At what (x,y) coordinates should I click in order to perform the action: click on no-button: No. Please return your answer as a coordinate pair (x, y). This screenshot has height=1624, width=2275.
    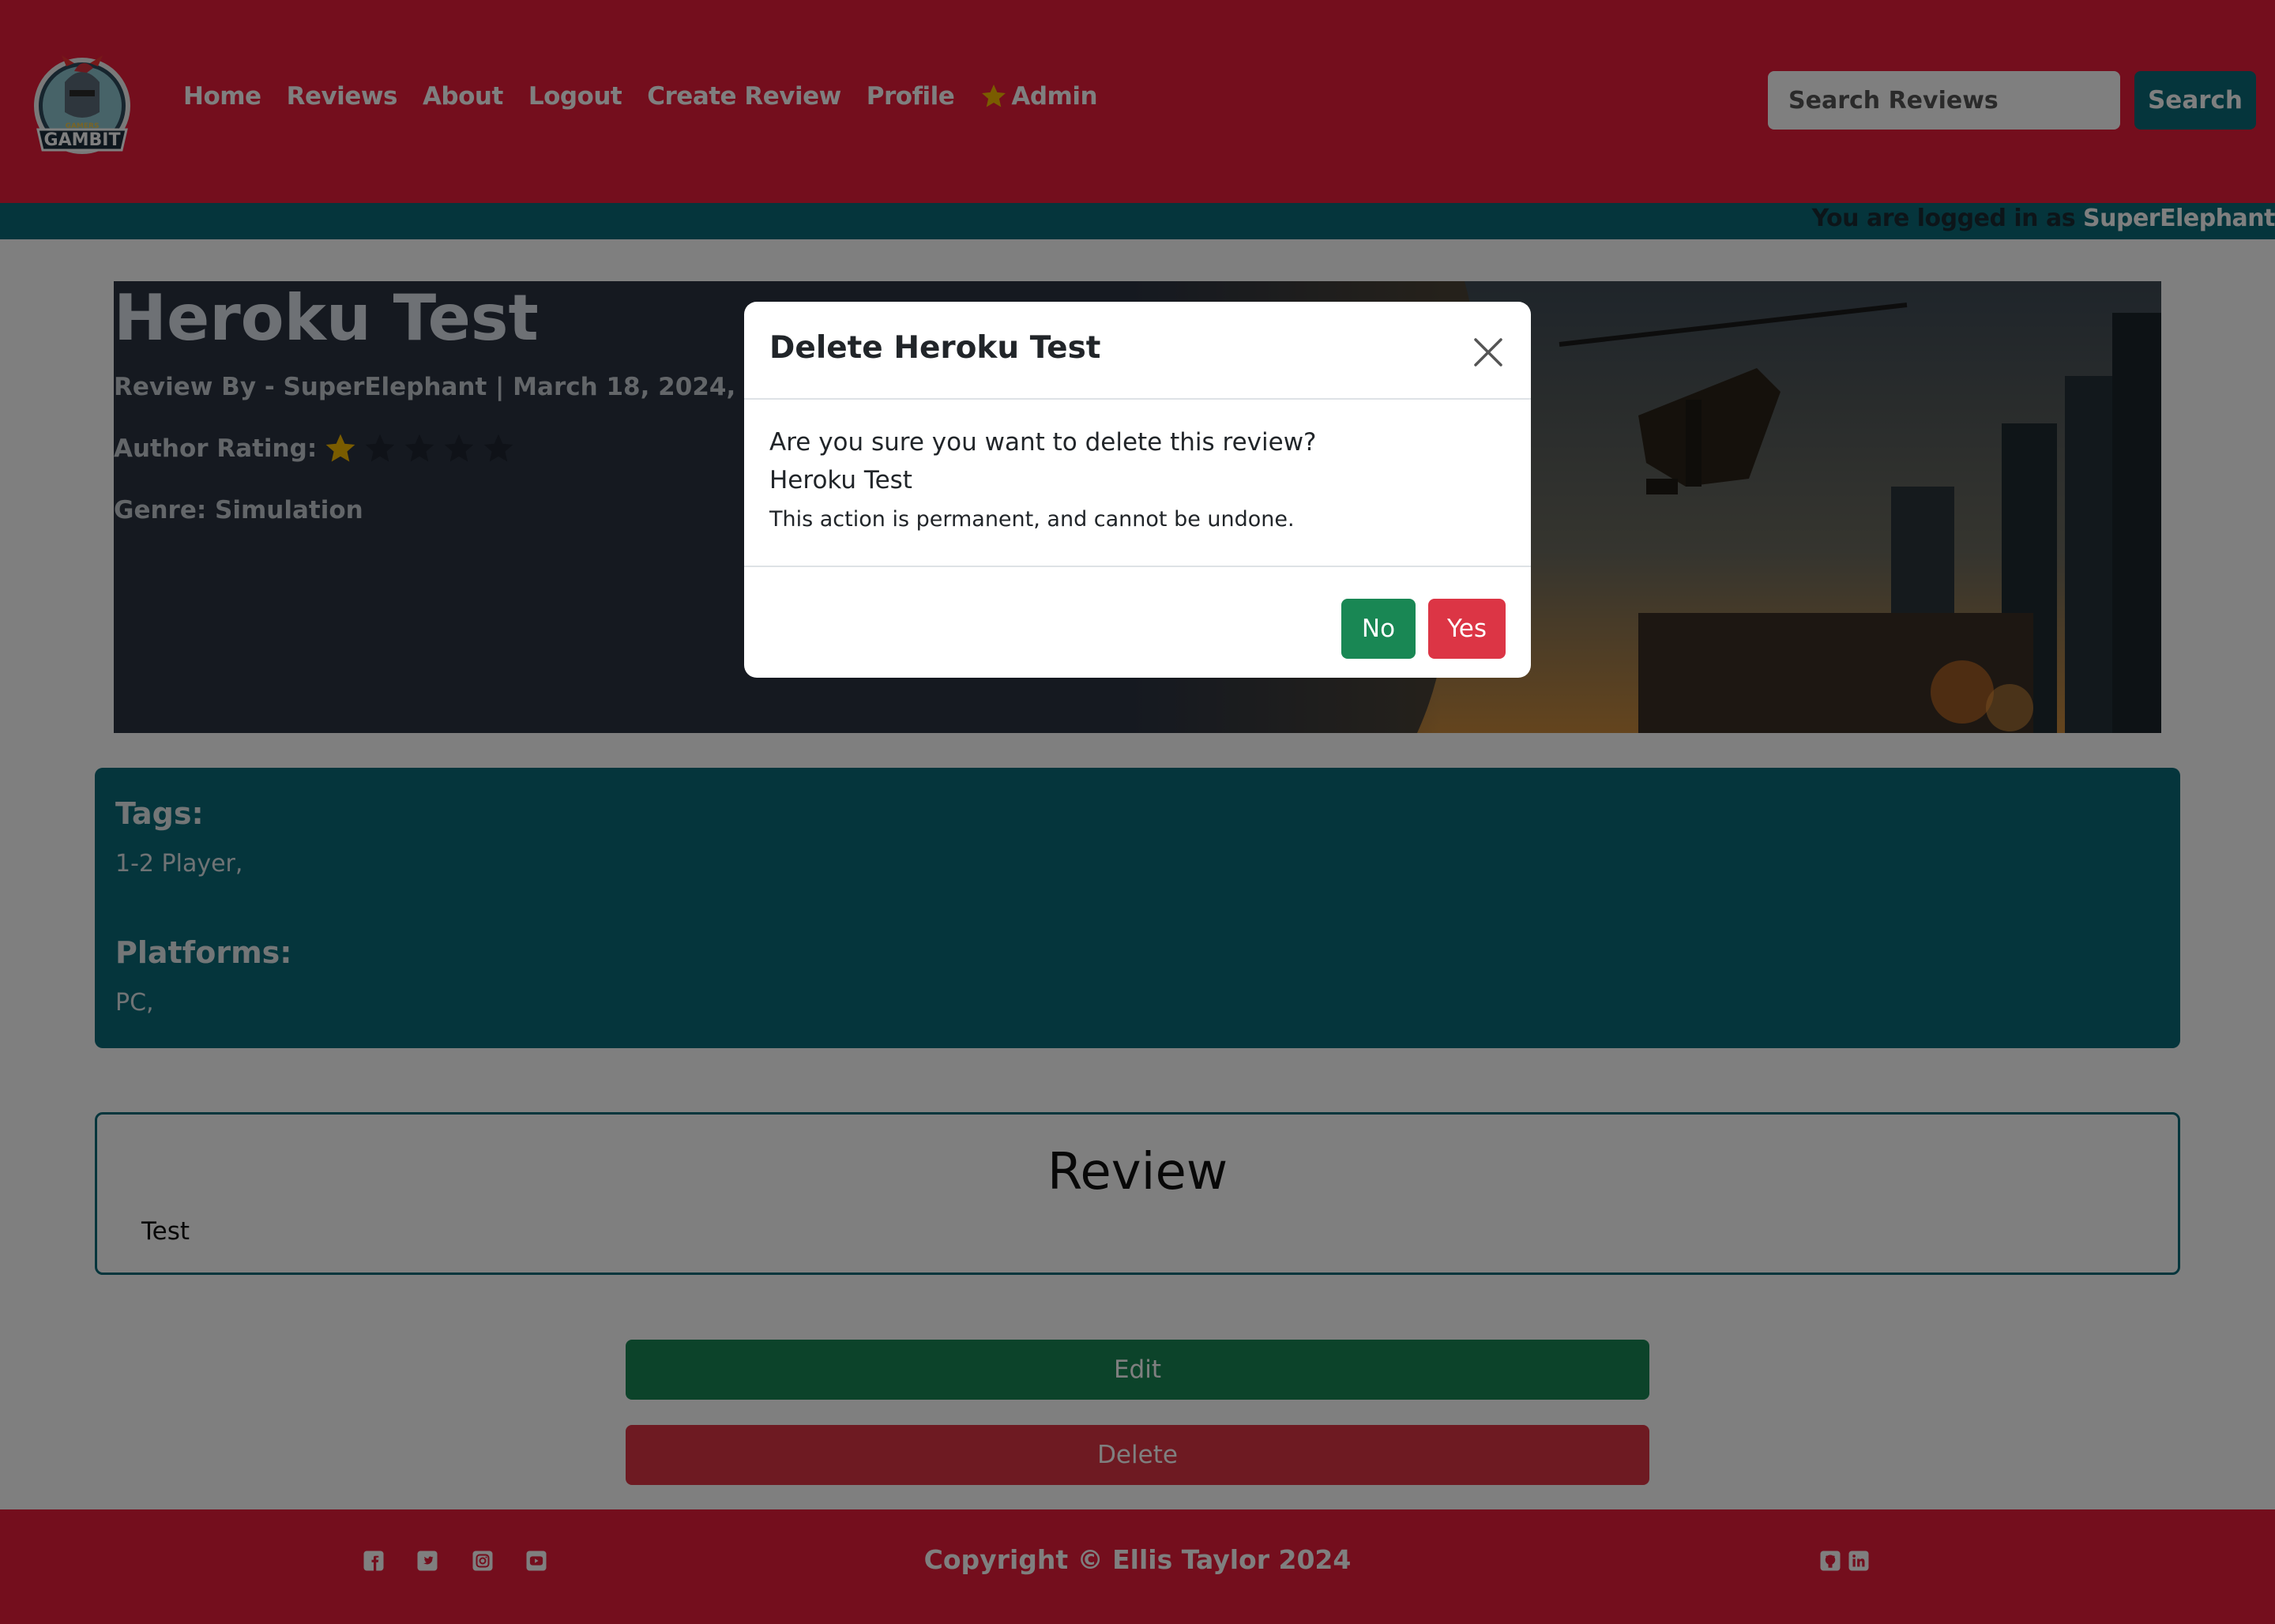
    Looking at the image, I should click on (1378, 629).